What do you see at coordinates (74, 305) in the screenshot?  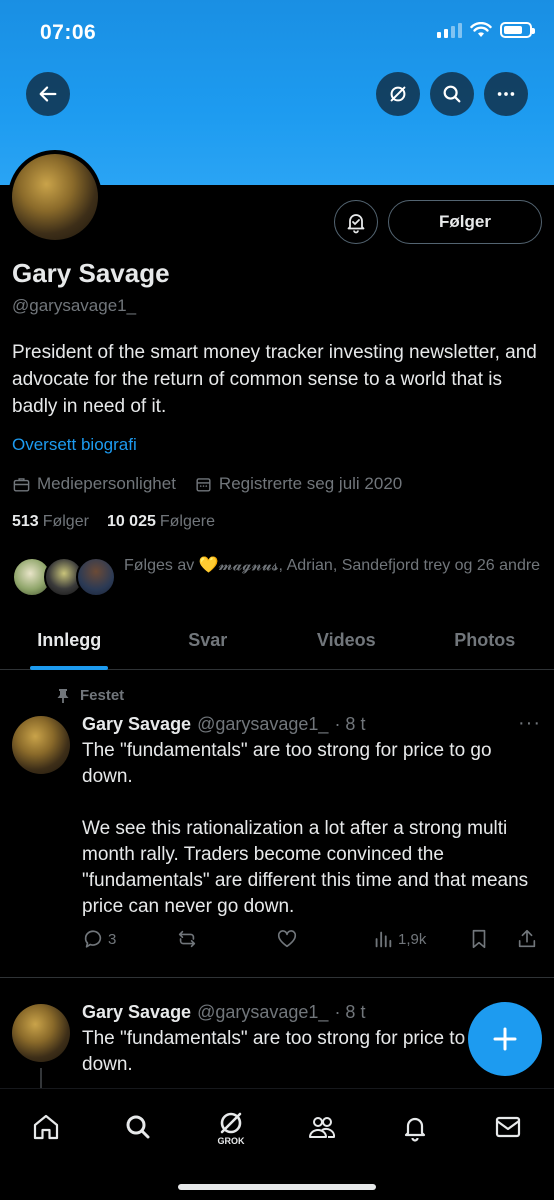 I see `profile-handle: @garysavage1_` at bounding box center [74, 305].